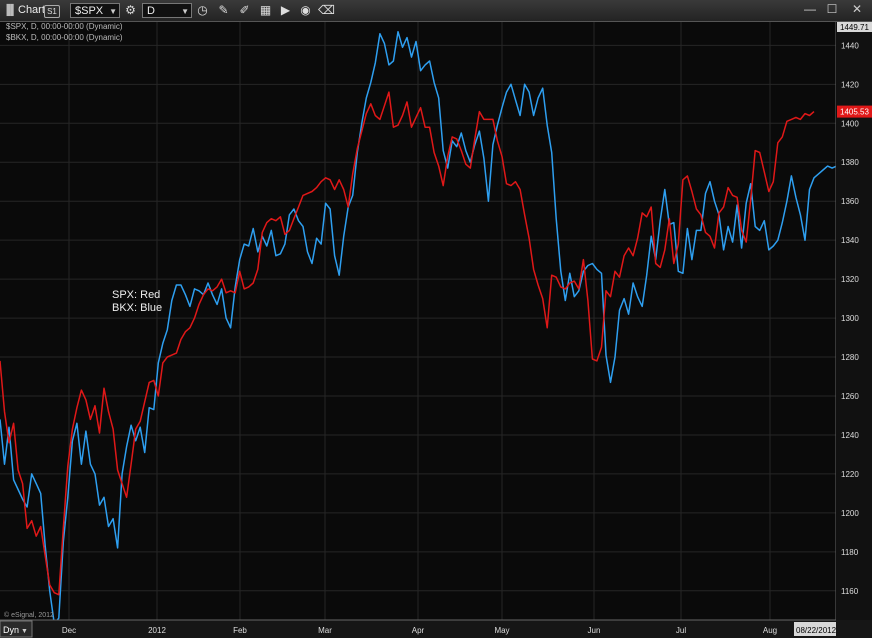 Image resolution: width=872 pixels, height=638 pixels. Describe the element at coordinates (223, 10) in the screenshot. I see `pencil-icon: ✎` at that location.